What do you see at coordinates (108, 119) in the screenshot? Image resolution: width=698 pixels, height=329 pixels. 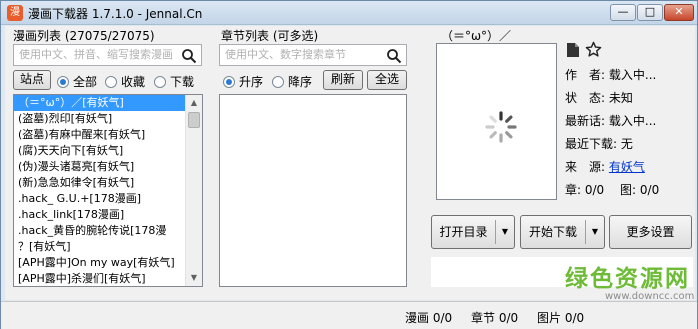 I see `comic-list-item: (盗墓)烈印[有妖气]` at bounding box center [108, 119].